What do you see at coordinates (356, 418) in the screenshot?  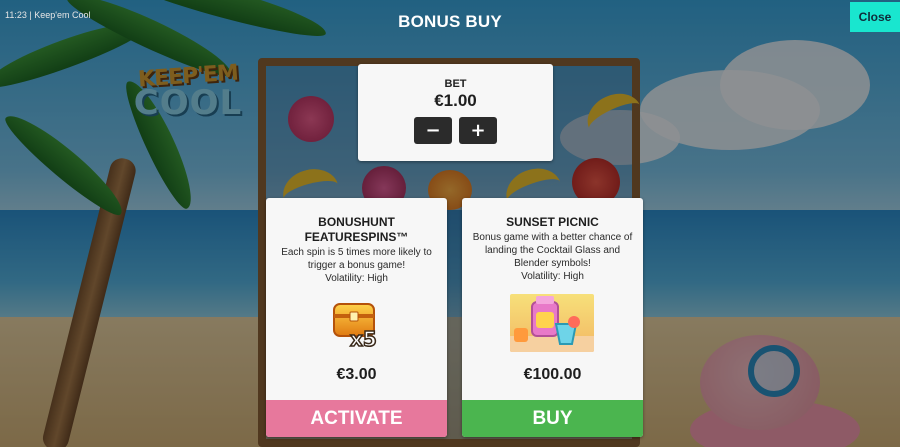 I see `activate-button: ACTIVATE` at bounding box center [356, 418].